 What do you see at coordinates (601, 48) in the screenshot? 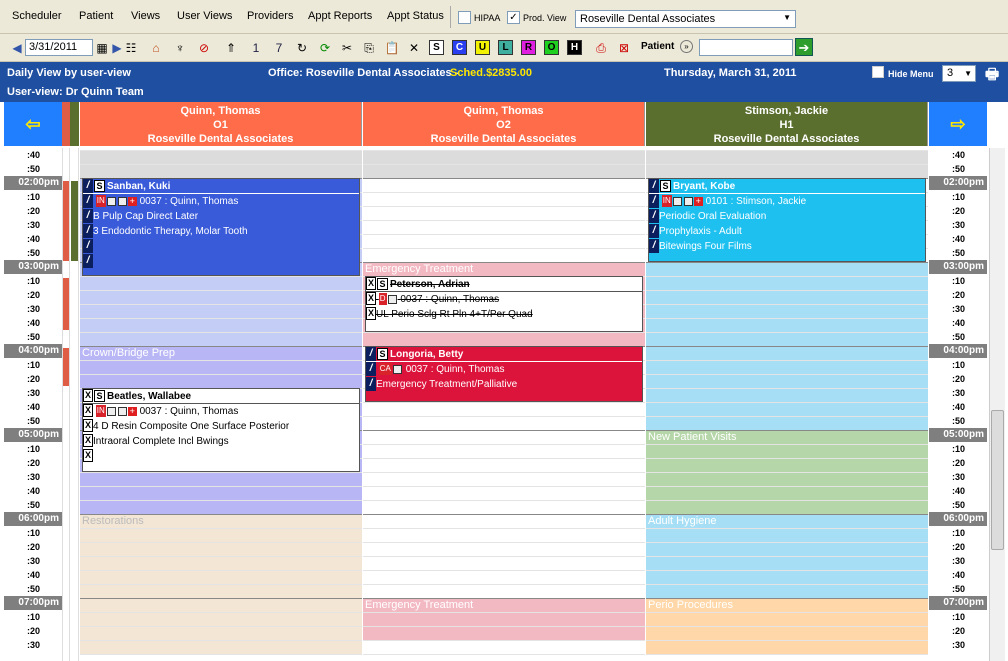
I see `print-icon: ⎙` at bounding box center [601, 48].